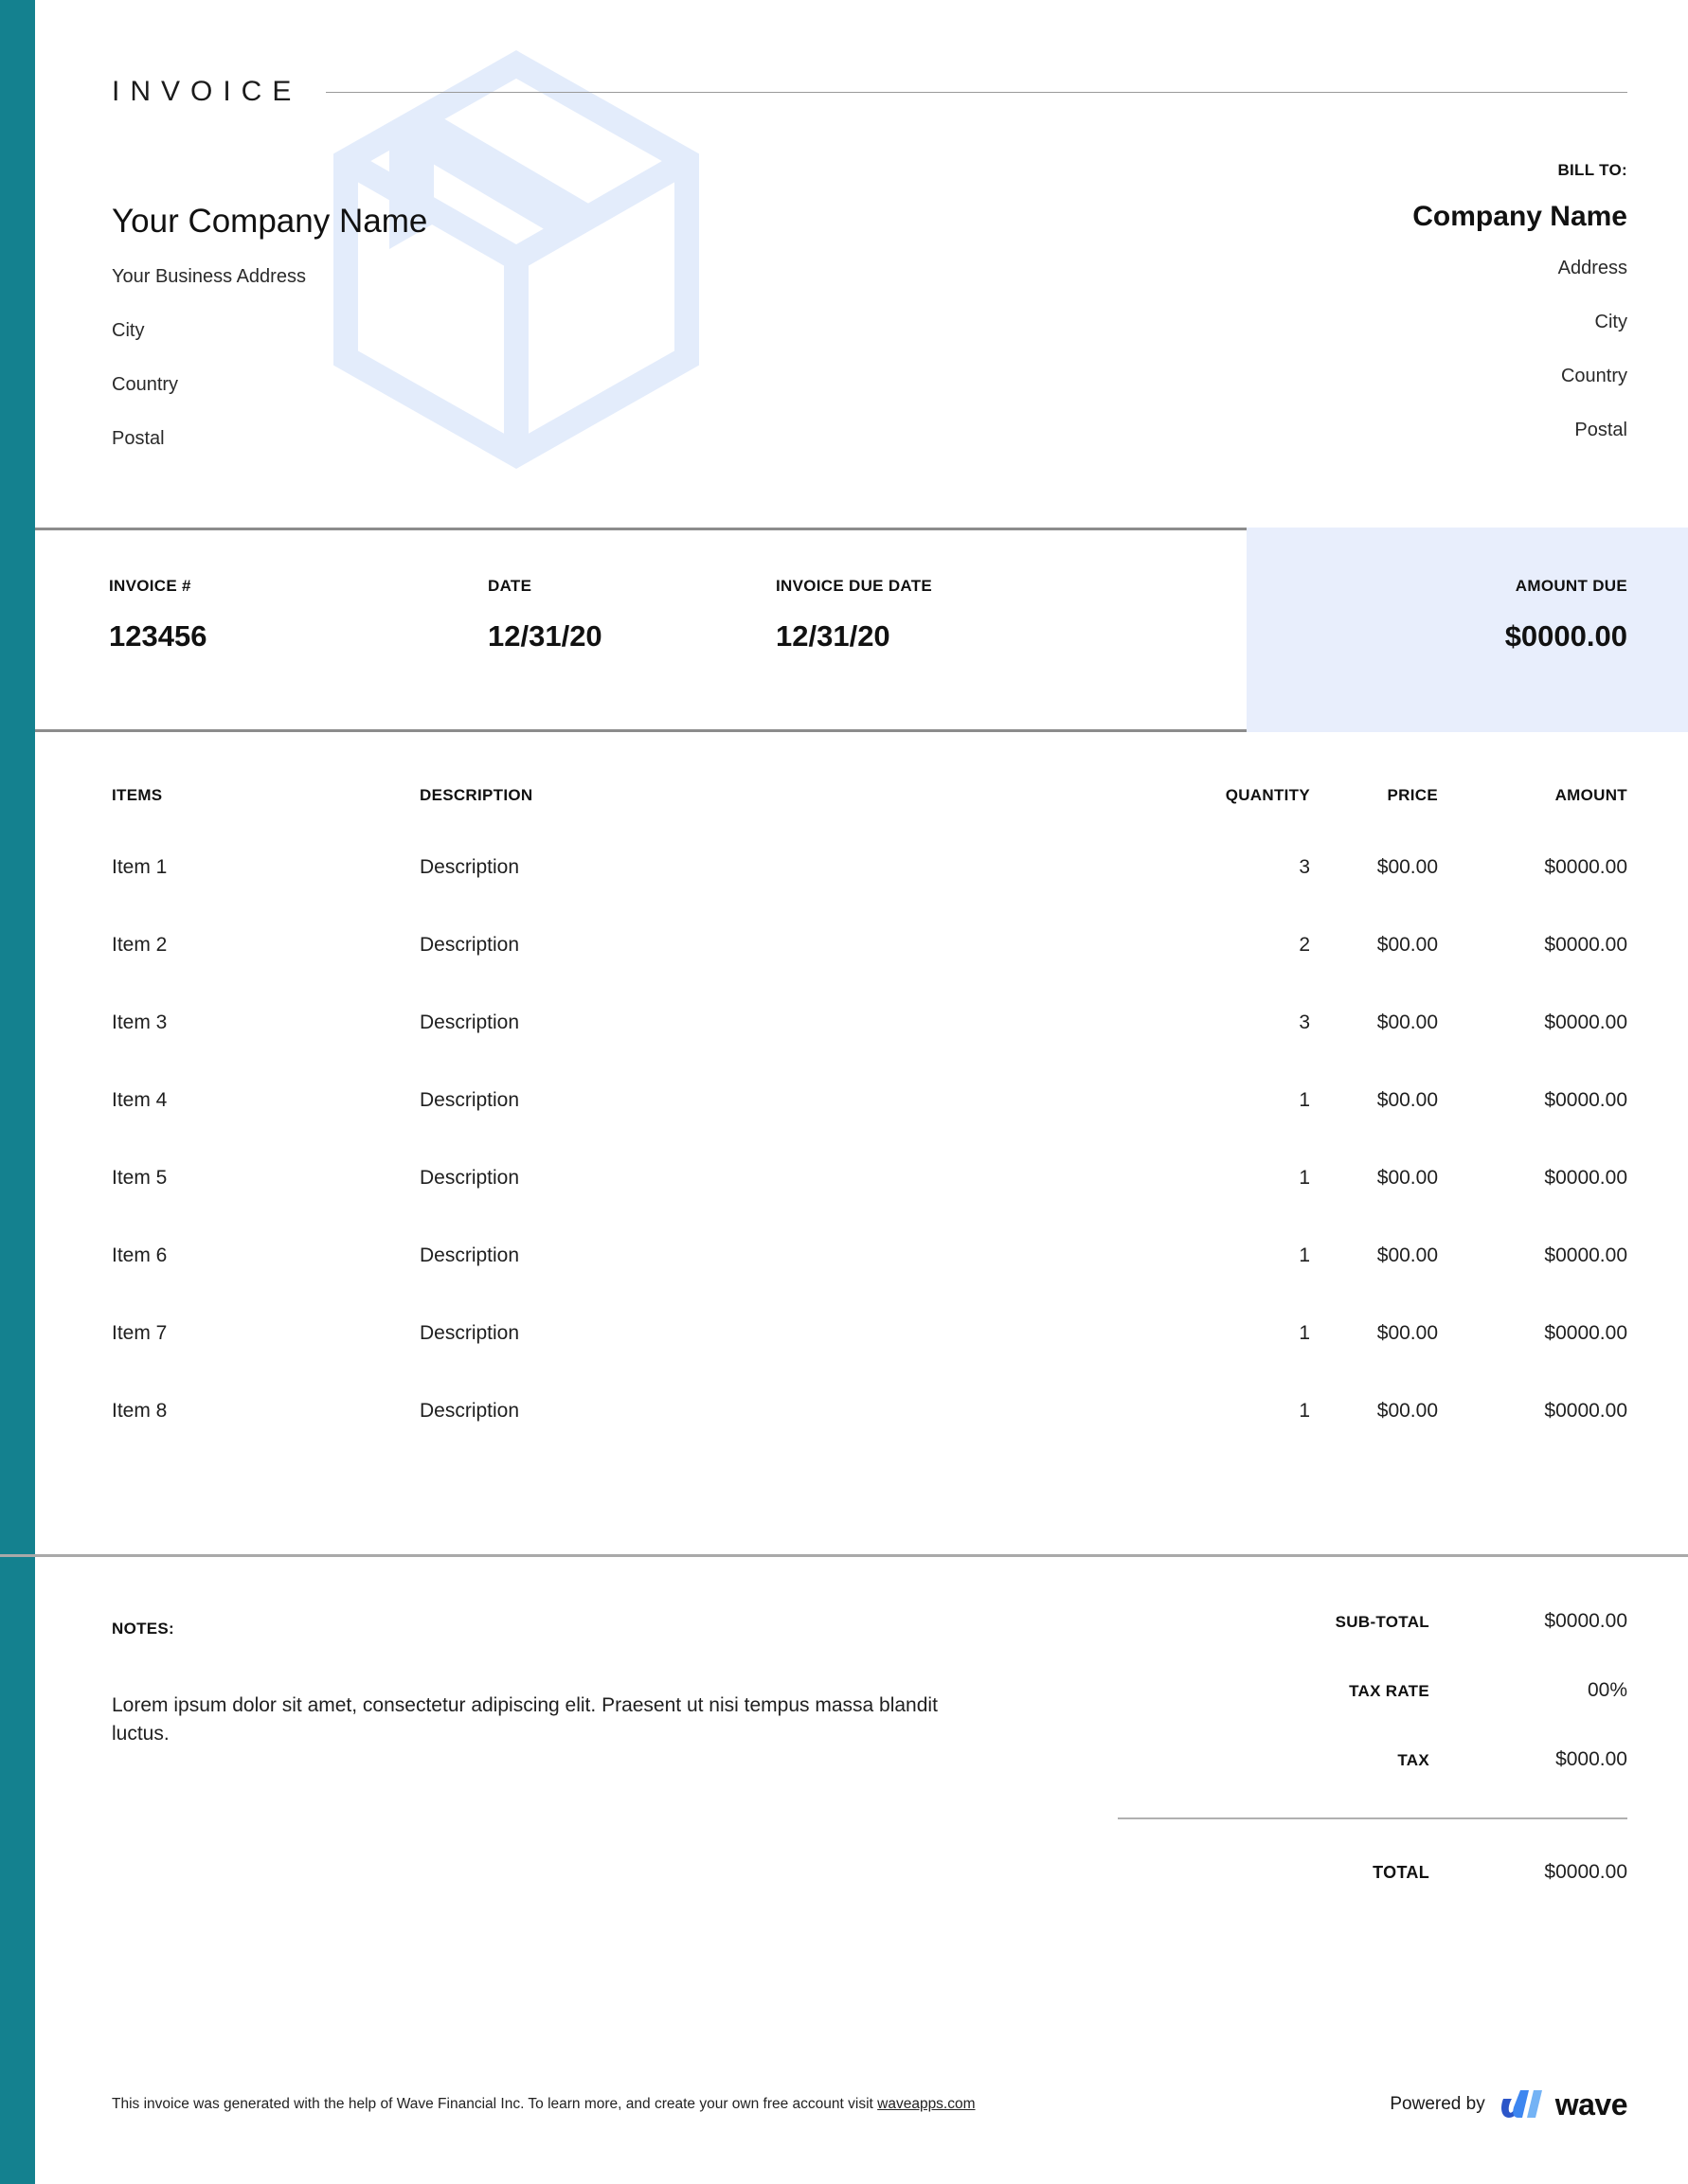  What do you see at coordinates (1566, 615) in the screenshot?
I see `amount-due-cell: AMOUNT DUE $0000.00` at bounding box center [1566, 615].